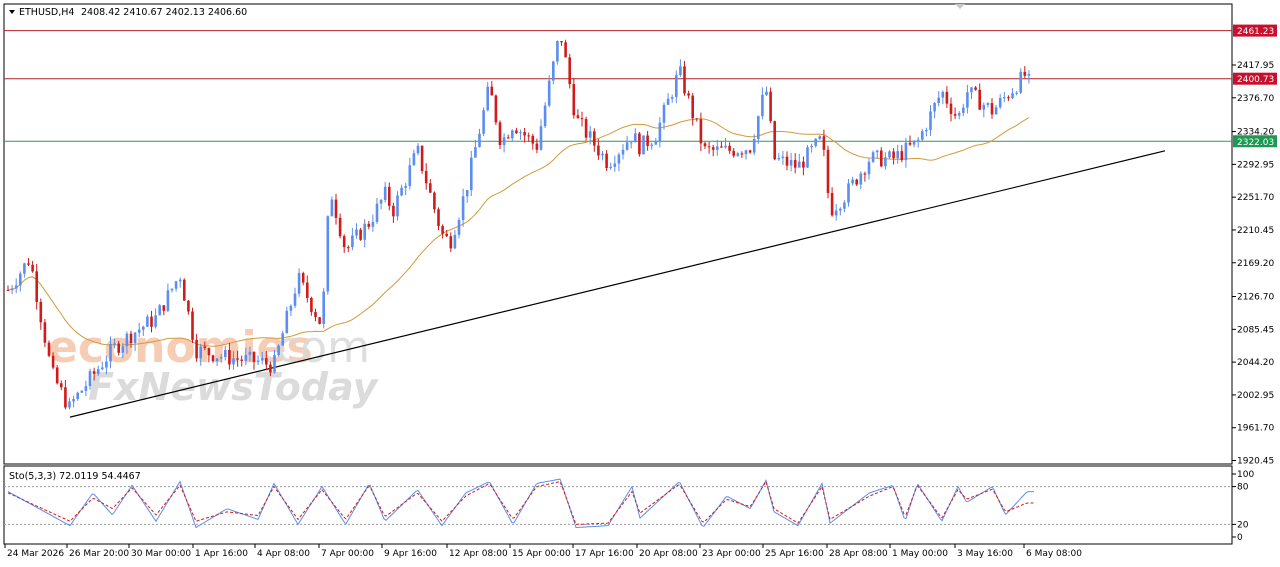  What do you see at coordinates (668, 554) in the screenshot?
I see `time-tick-label: 20 Apr 08:00` at bounding box center [668, 554].